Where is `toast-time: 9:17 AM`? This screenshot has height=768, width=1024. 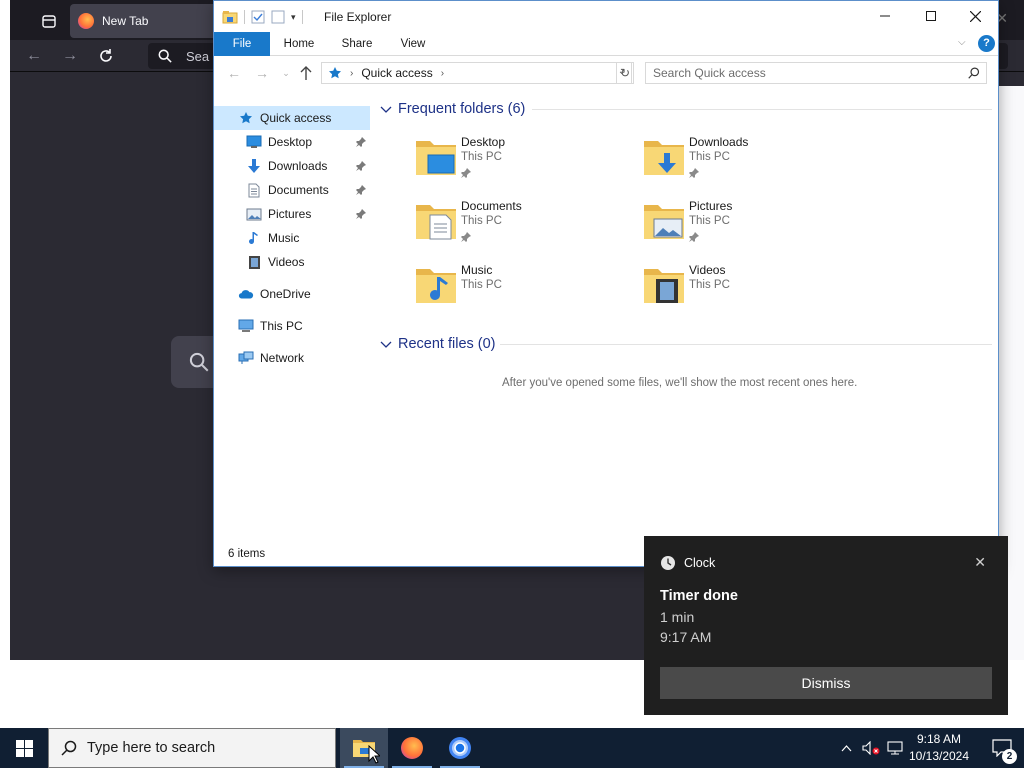 toast-time: 9:17 AM is located at coordinates (686, 637).